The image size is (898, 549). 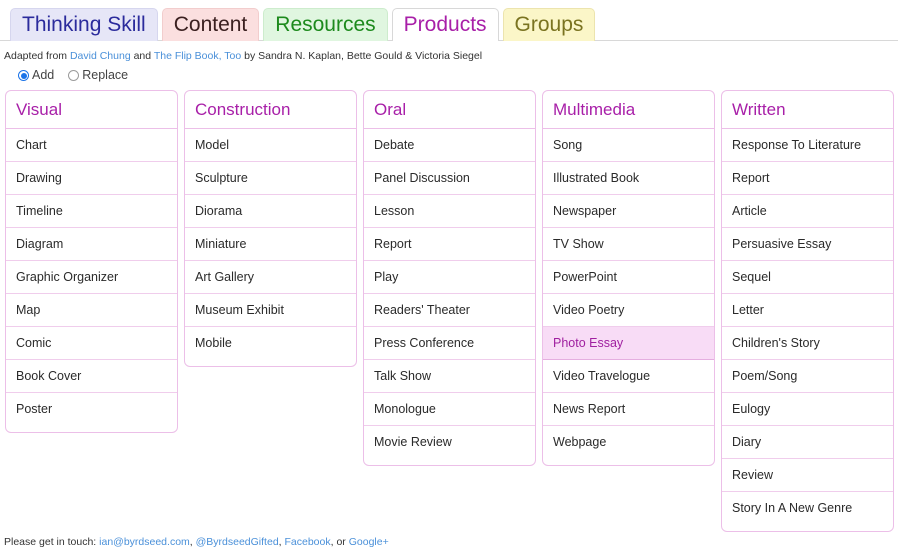 I want to click on list-item: Monologue, so click(x=449, y=409).